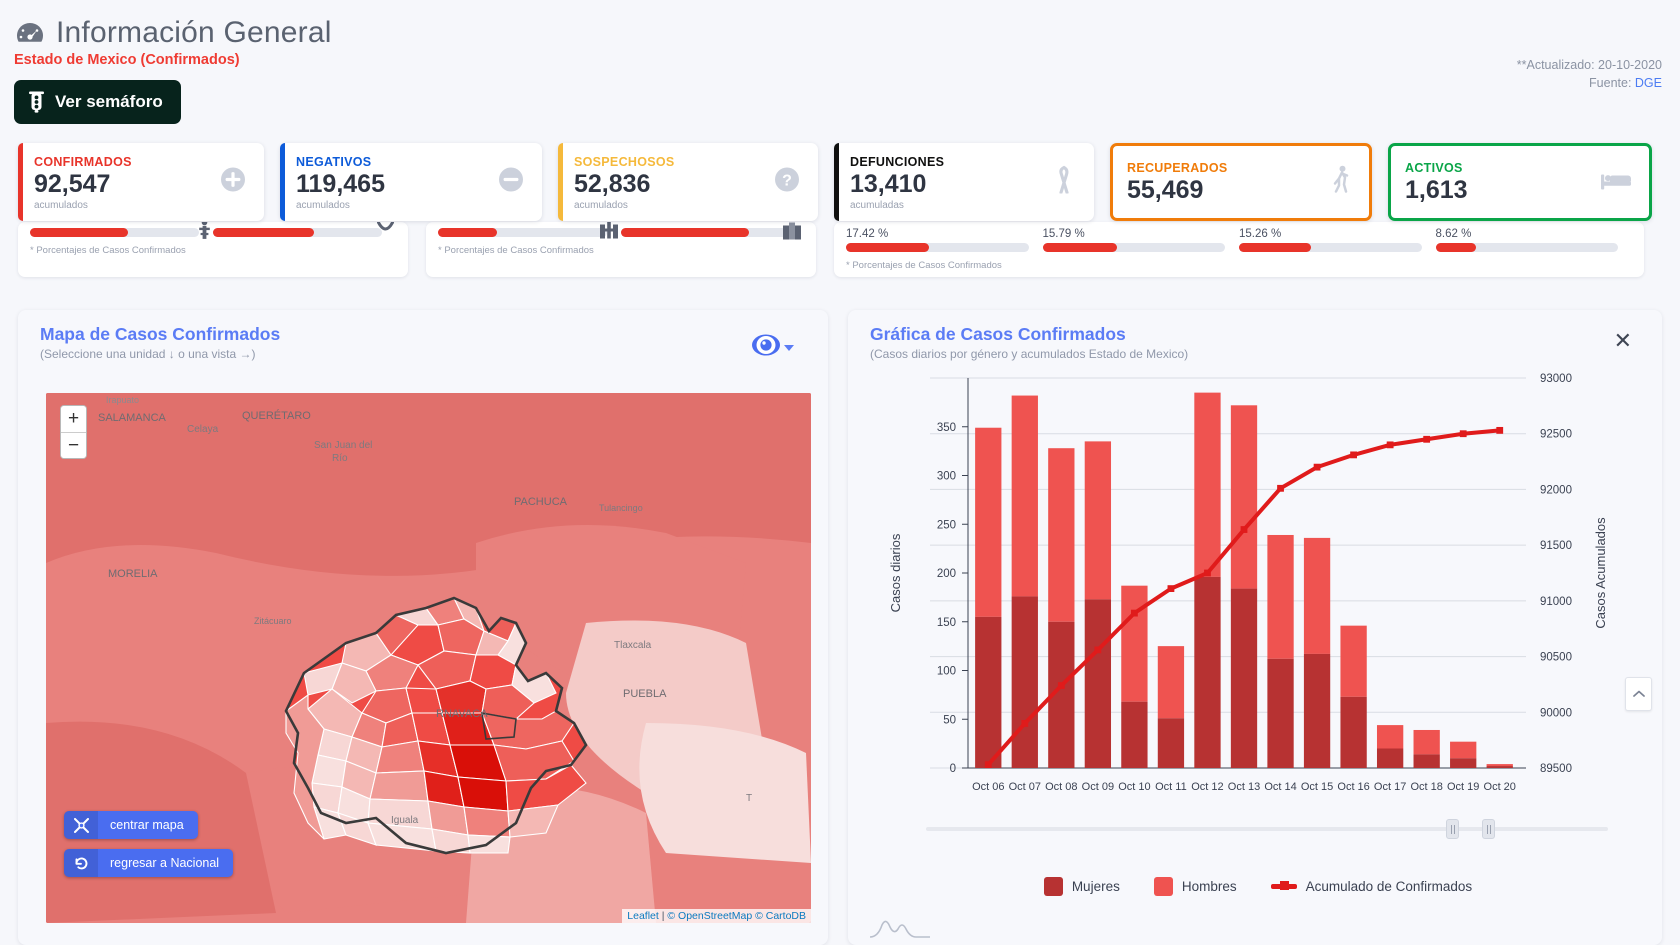  Describe the element at coordinates (1520, 182) in the screenshot. I see `stat-card-activos: ACTIVOS 1,613` at that location.